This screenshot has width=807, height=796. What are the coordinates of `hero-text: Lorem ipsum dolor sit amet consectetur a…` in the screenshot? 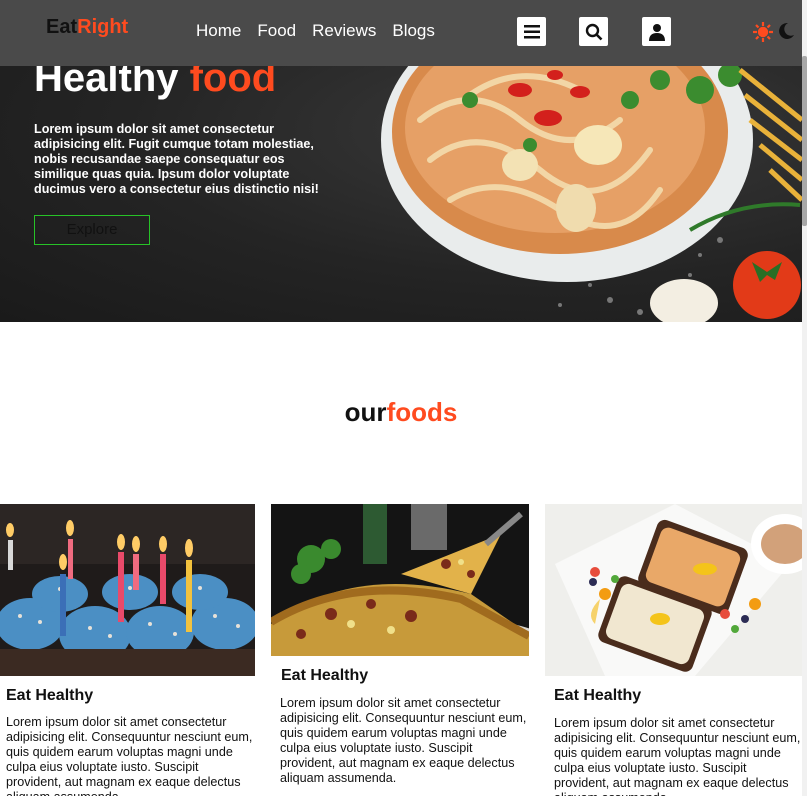 It's located at (176, 159).